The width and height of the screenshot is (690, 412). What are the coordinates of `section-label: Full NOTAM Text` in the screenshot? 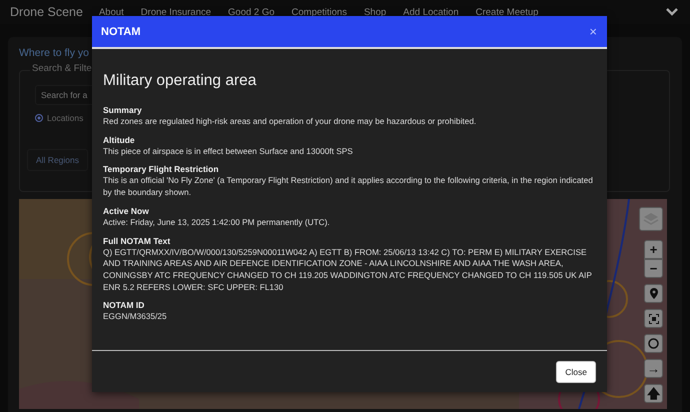 It's located at (137, 240).